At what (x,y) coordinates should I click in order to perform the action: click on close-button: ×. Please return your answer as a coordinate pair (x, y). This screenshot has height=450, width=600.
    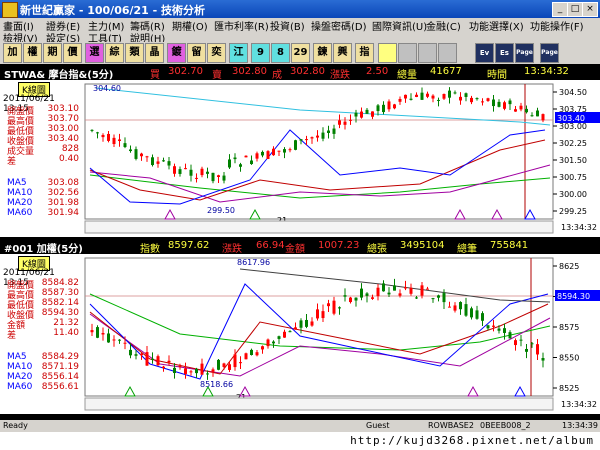
    Looking at the image, I should click on (590, 9).